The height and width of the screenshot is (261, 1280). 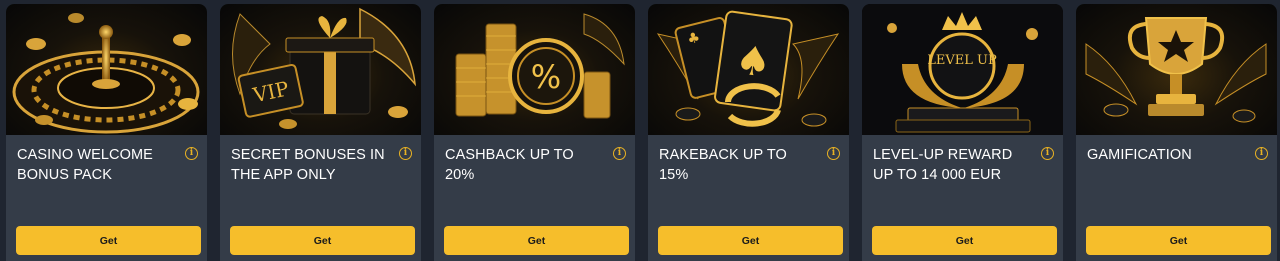 I want to click on card-title: CASHBACK UP TO 20%, so click(x=509, y=165).